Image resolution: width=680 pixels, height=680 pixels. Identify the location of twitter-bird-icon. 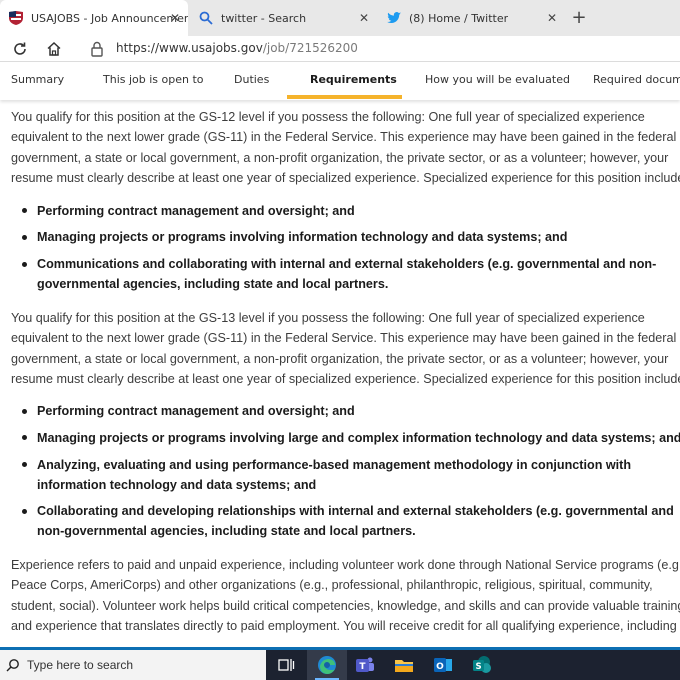
(394, 18).